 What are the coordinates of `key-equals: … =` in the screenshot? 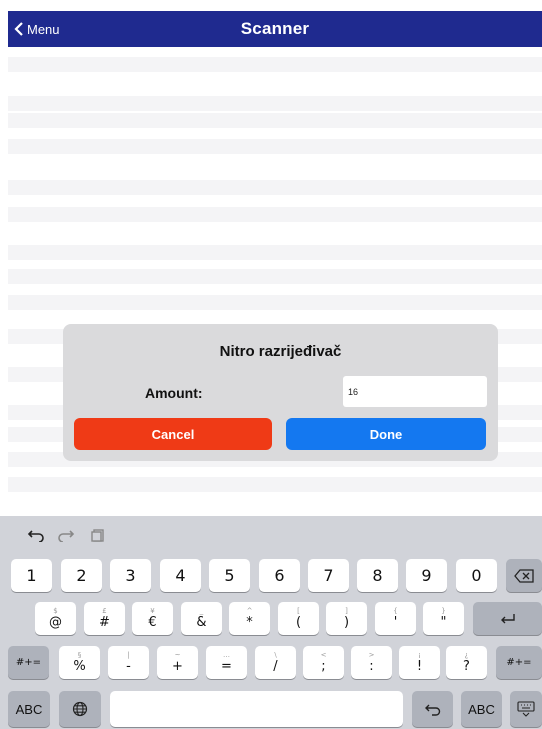 It's located at (226, 662).